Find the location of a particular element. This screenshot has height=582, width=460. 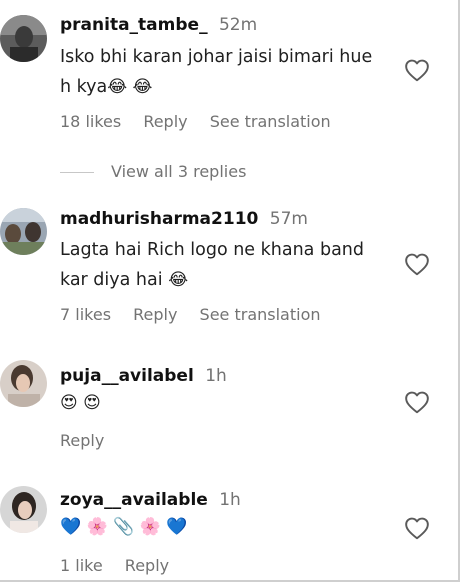

comment-text: 😍 😍 is located at coordinates (225, 403).